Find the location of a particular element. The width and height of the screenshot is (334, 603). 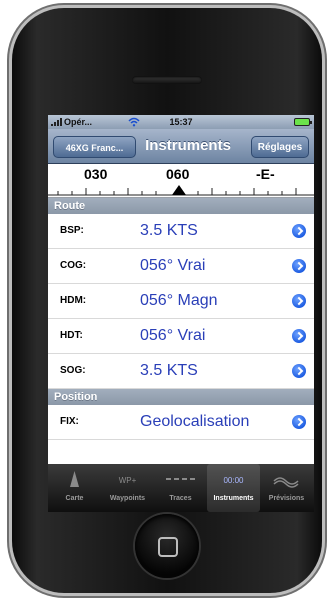

forecast-icon is located at coordinates (286, 482).